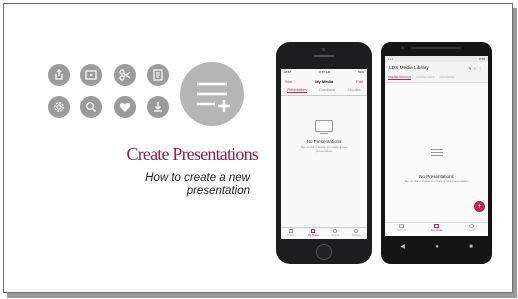  Describe the element at coordinates (436, 78) in the screenshot. I see `tabs: PRESENTATIONS DOWNLOADS FAVORITES` at that location.